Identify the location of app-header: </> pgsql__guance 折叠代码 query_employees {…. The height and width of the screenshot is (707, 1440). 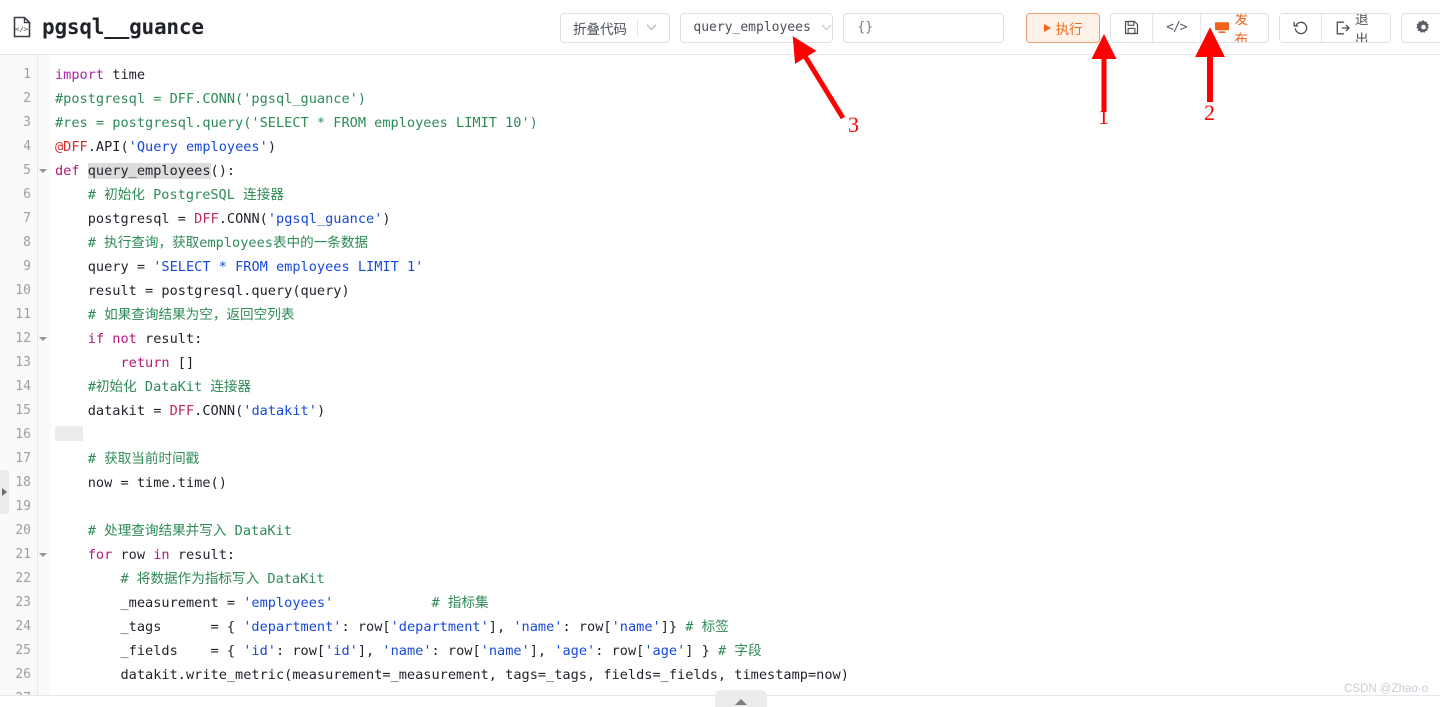
(720, 27).